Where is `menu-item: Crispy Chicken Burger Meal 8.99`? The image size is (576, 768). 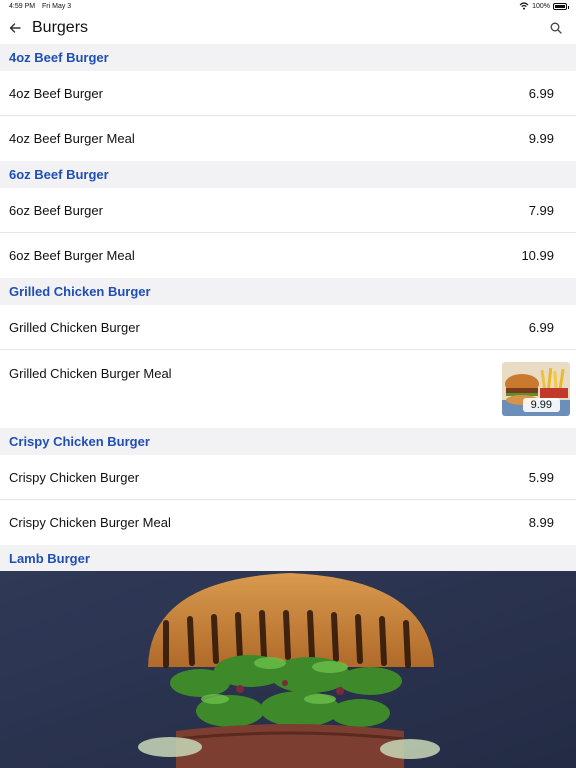 menu-item: Crispy Chicken Burger Meal 8.99 is located at coordinates (288, 522).